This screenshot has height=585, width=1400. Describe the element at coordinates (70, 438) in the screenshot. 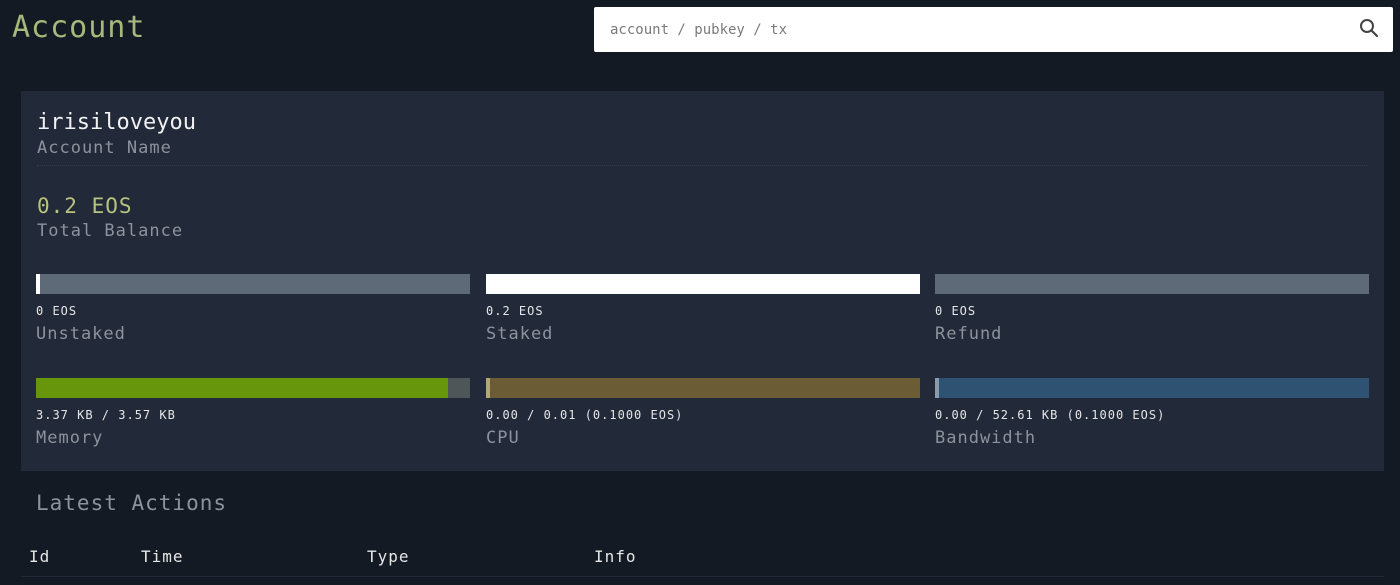

I see `memory-label: Memory` at that location.